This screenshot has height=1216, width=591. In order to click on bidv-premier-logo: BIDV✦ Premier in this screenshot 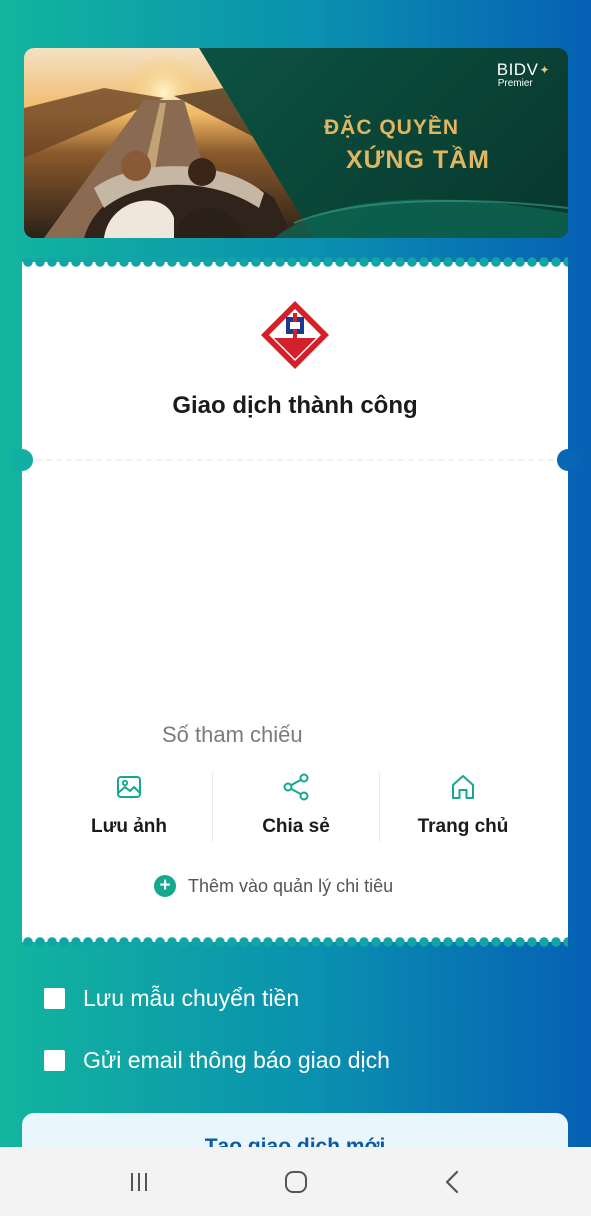, I will do `click(523, 74)`.